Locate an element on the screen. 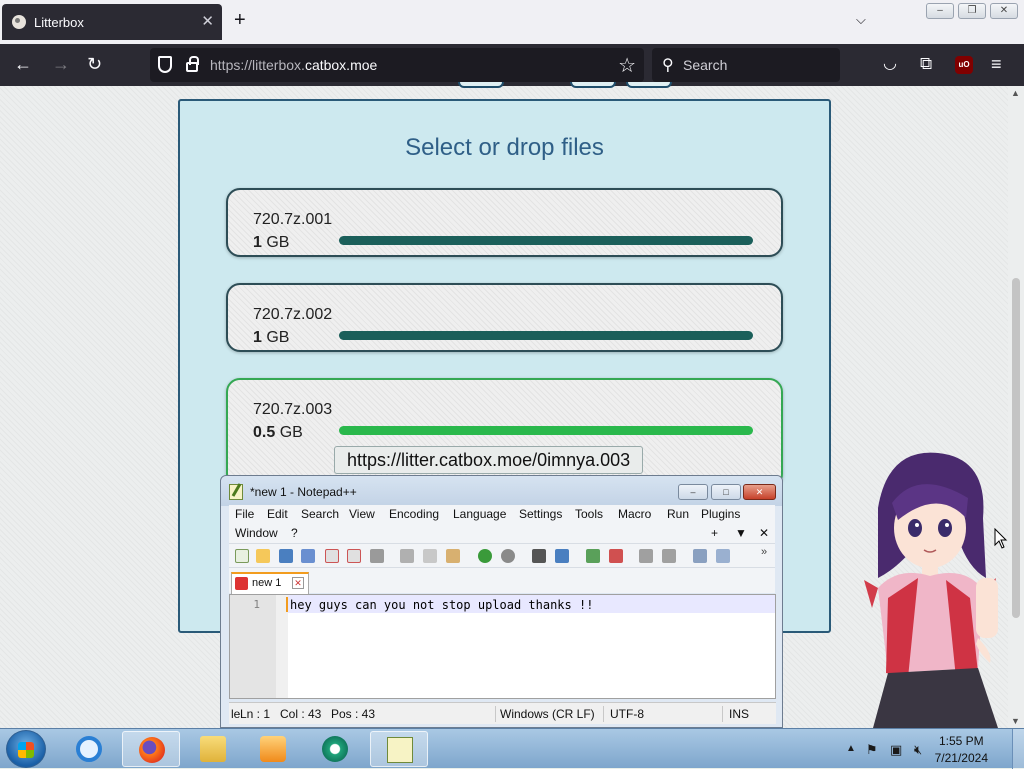 The image size is (1024, 769). taskbar-internet-explorer is located at coordinates (89, 749).